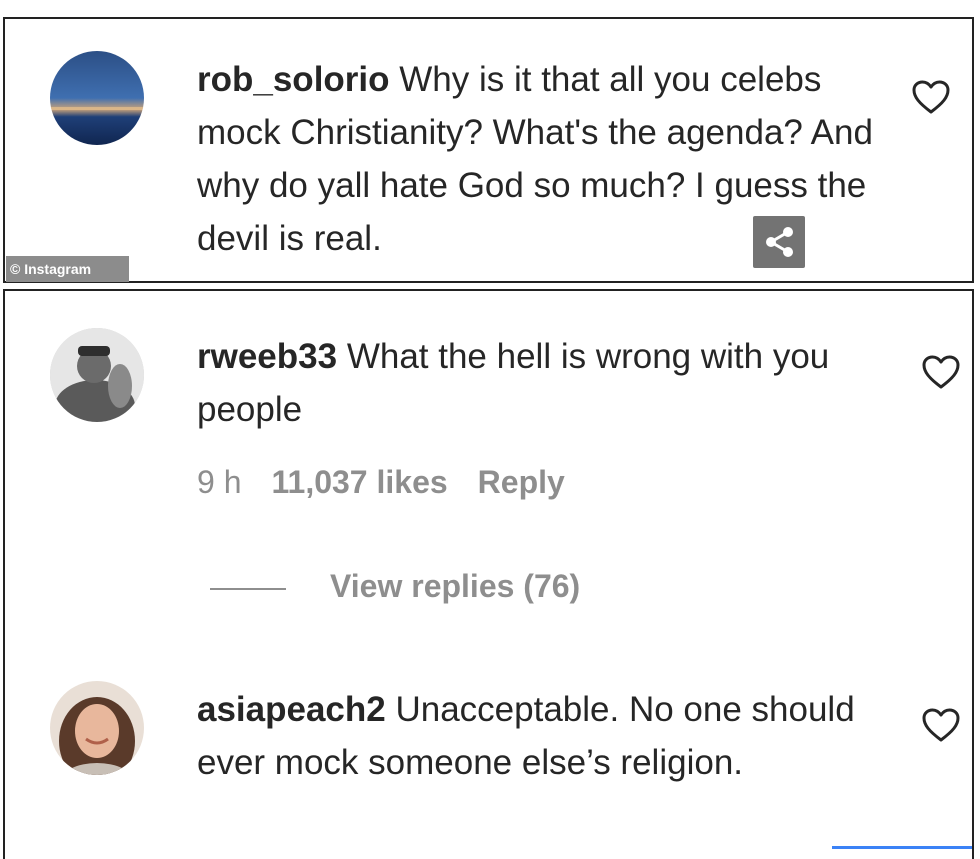  Describe the element at coordinates (219, 482) in the screenshot. I see `comment-timestamp: 9 h` at that location.